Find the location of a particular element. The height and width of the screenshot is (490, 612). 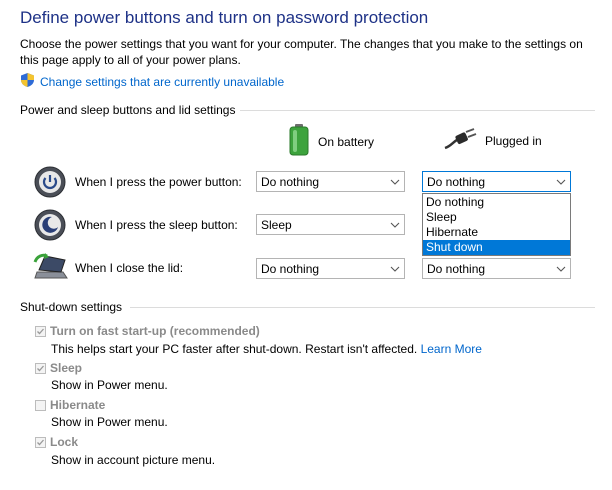

sleep-checkbox is located at coordinates (40, 368).